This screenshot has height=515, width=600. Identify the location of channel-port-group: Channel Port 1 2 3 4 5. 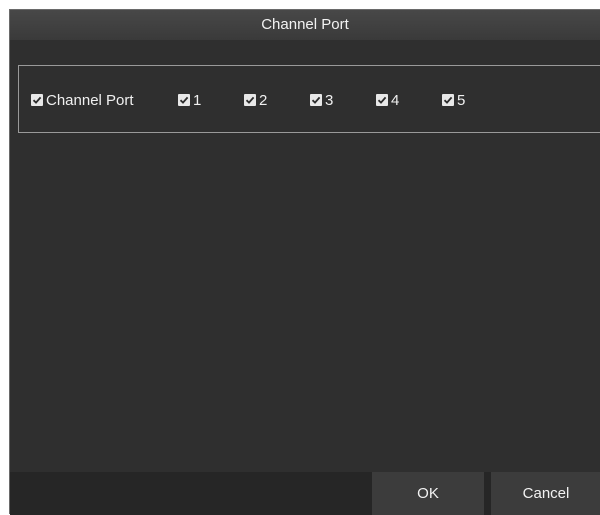
(309, 99).